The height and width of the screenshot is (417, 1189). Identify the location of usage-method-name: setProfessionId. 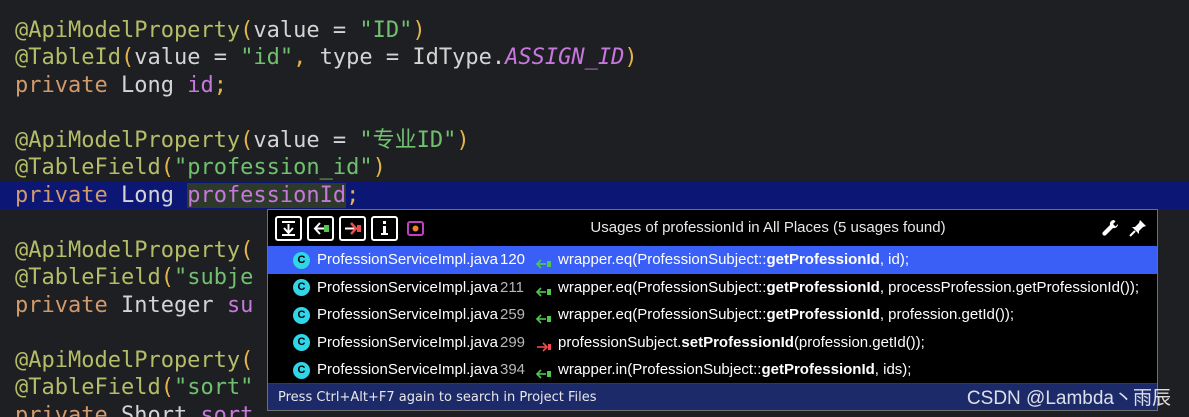
(737, 342).